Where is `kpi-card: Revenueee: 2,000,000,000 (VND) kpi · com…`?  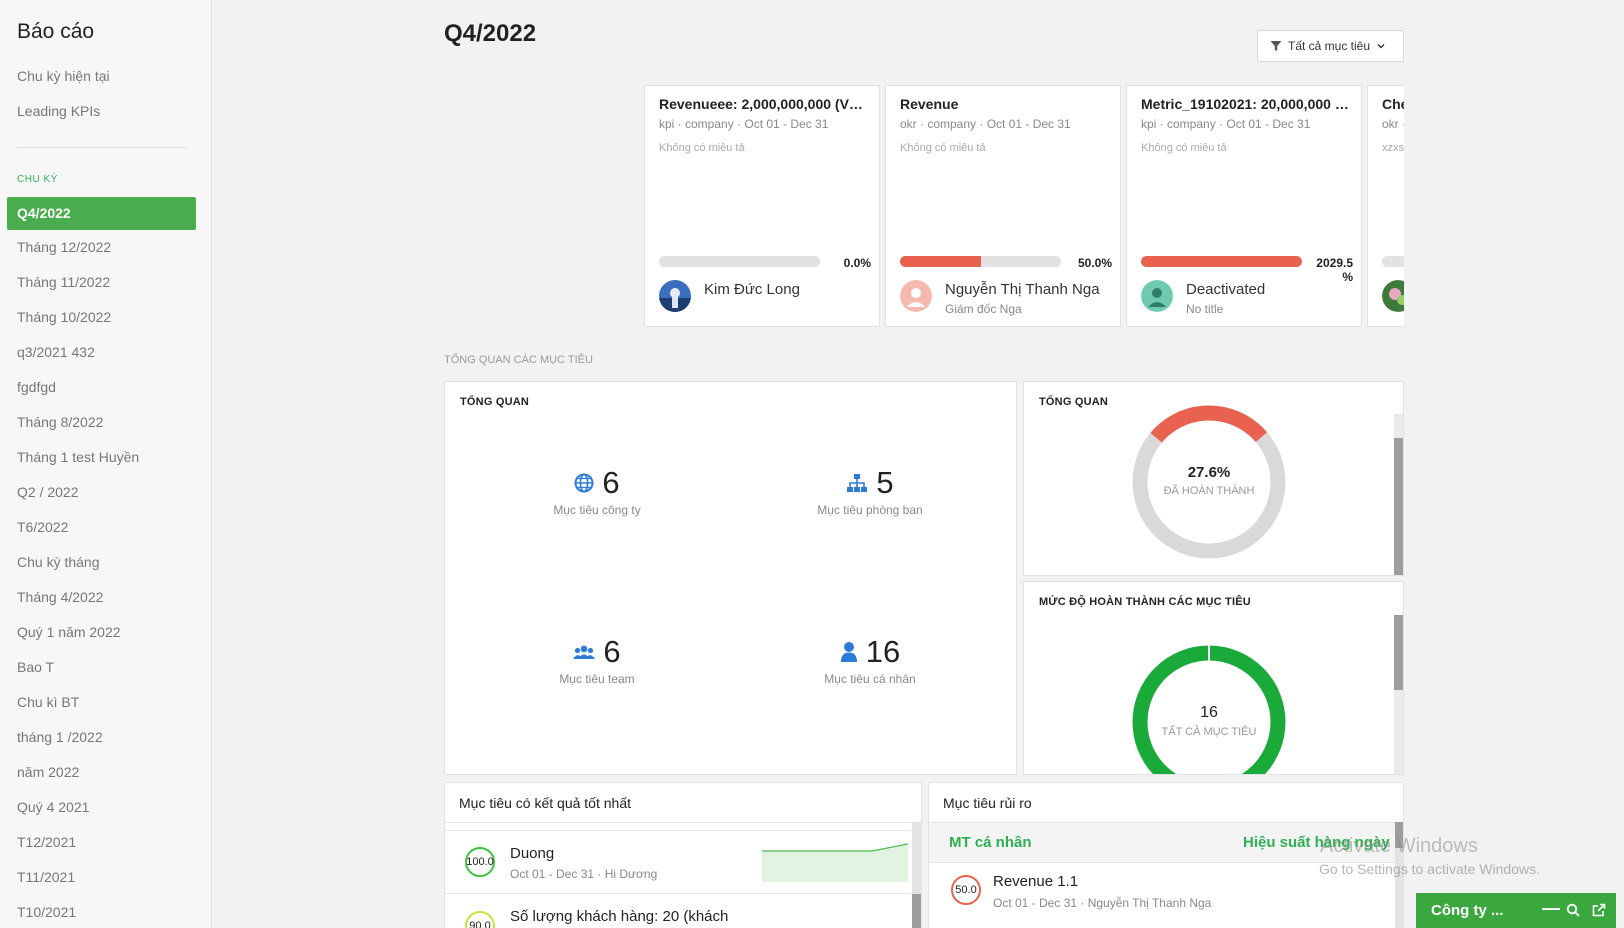
kpi-card: Revenueee: 2,000,000,000 (VND) kpi · com… is located at coordinates (762, 206).